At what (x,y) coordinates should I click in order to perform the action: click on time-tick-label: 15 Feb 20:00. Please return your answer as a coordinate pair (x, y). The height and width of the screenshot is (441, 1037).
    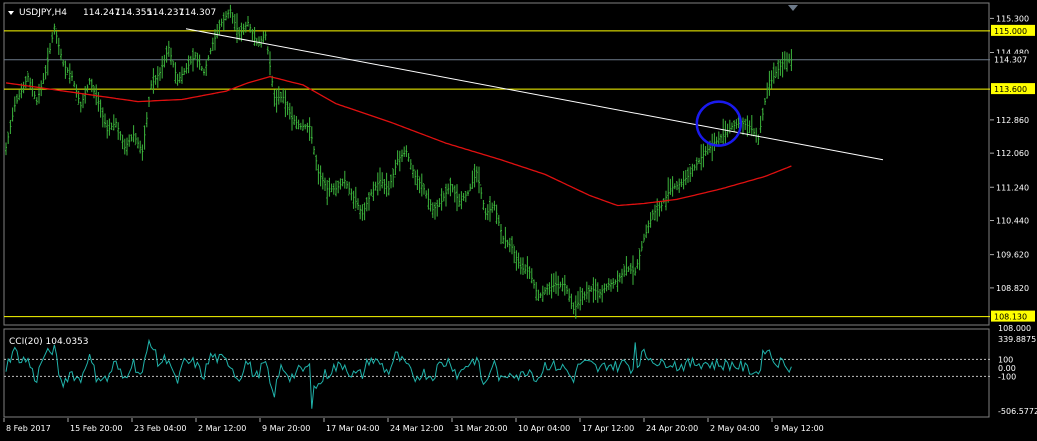
    Looking at the image, I should click on (96, 428).